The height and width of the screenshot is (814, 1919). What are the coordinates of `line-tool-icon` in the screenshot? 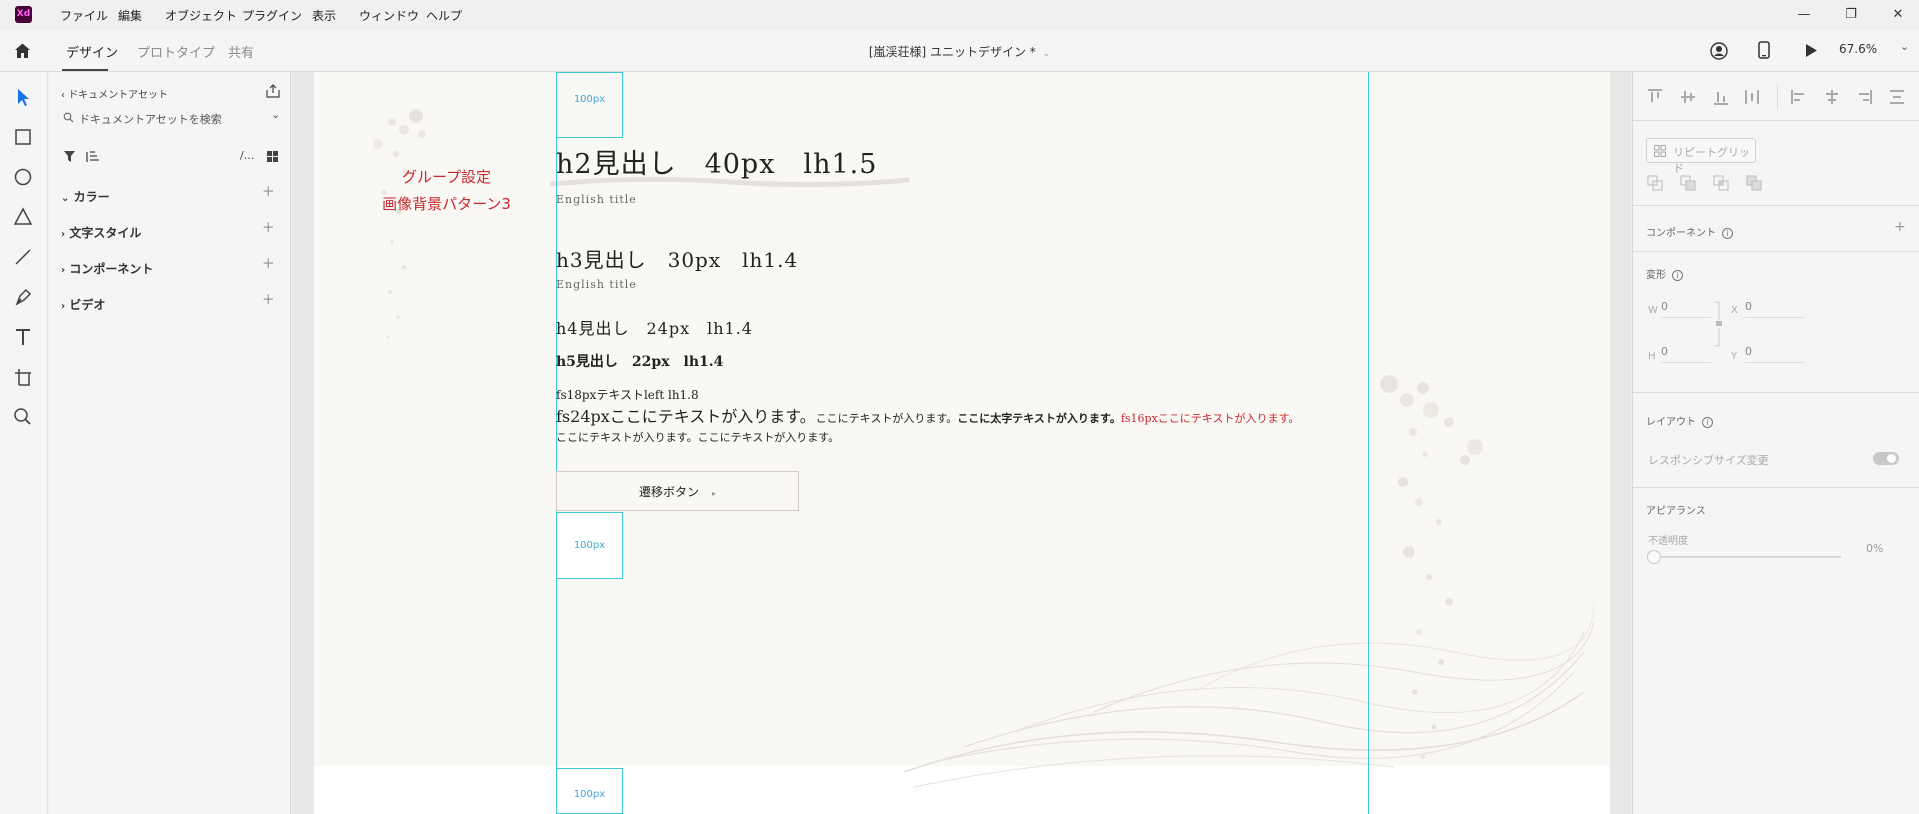 It's located at (23, 257).